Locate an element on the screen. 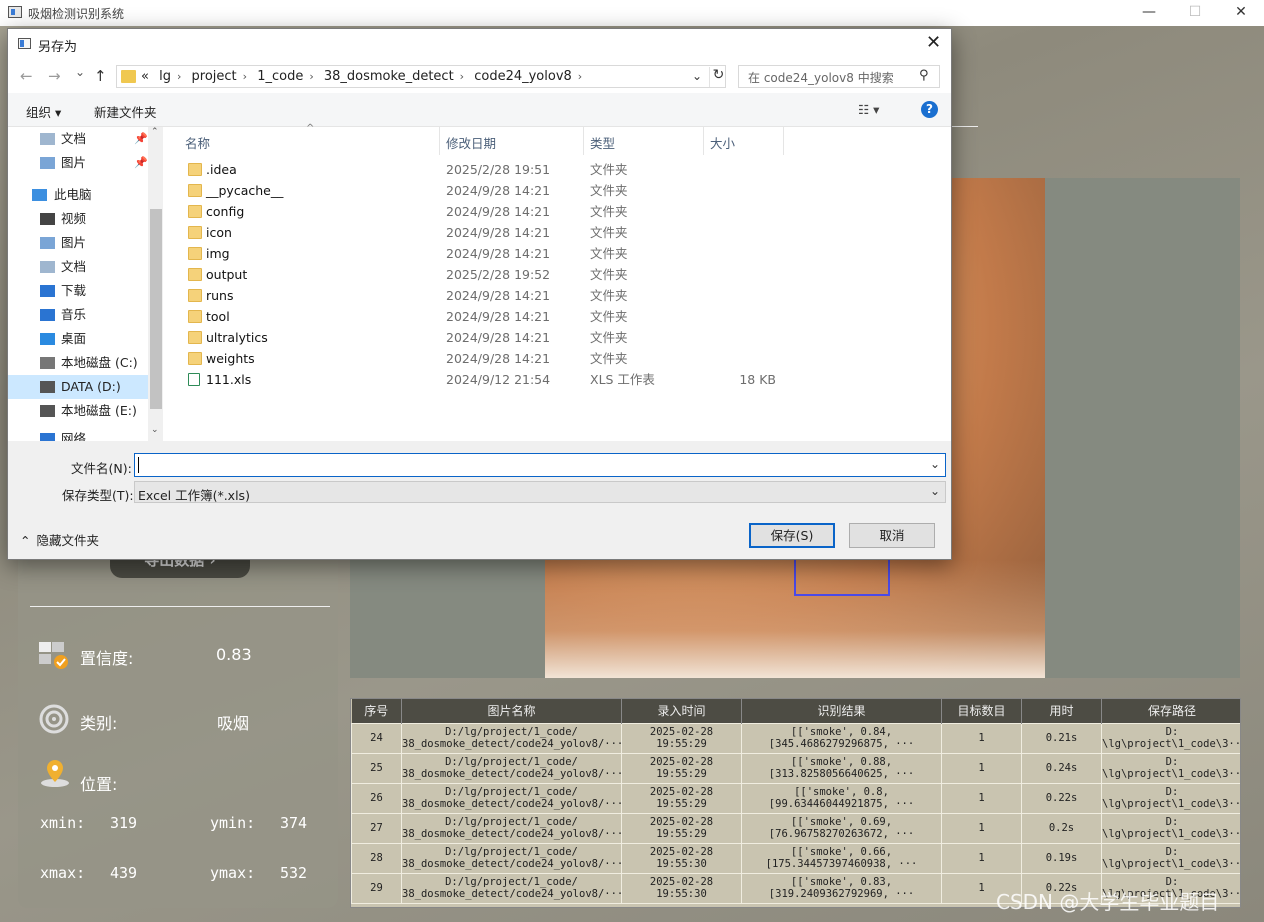  scroll-up-icon: ⌃ is located at coordinates (155, 132).